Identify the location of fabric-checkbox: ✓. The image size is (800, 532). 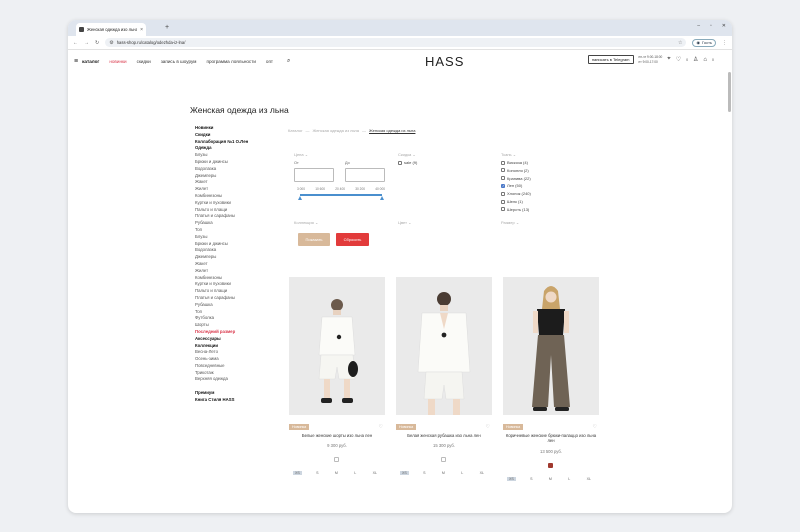
(503, 185).